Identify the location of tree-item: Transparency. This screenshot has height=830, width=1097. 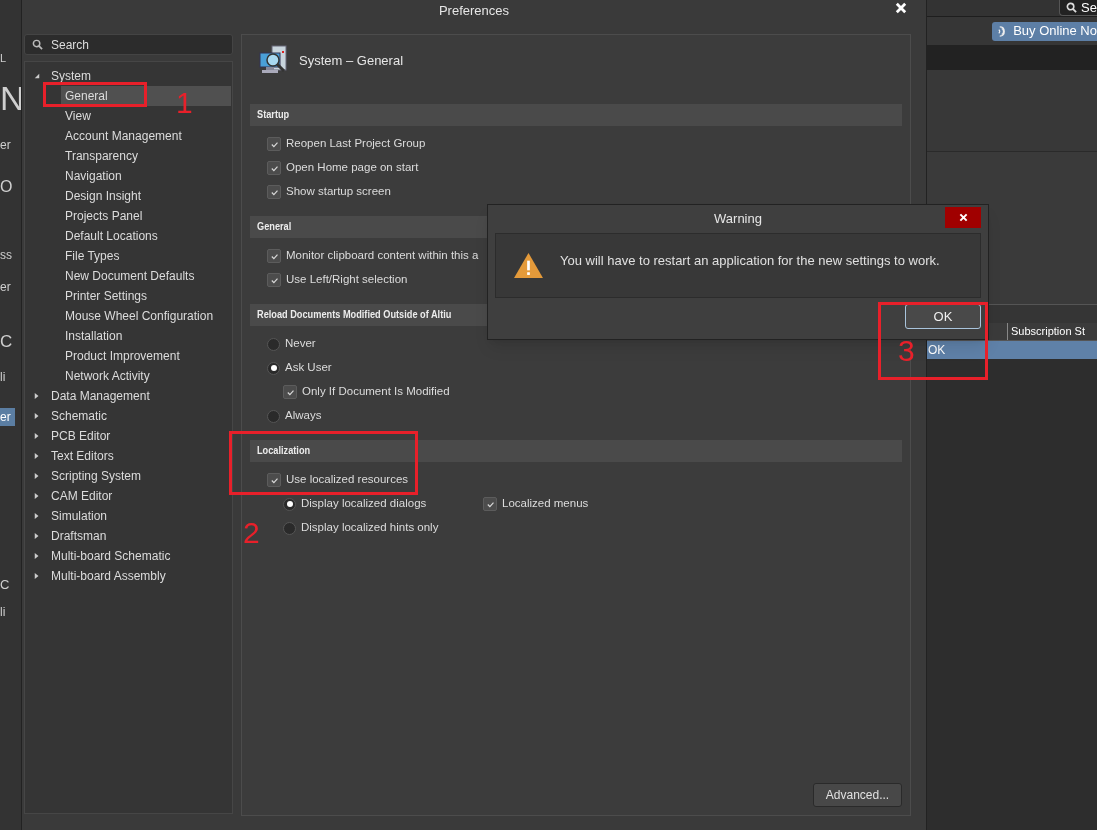
(146, 156).